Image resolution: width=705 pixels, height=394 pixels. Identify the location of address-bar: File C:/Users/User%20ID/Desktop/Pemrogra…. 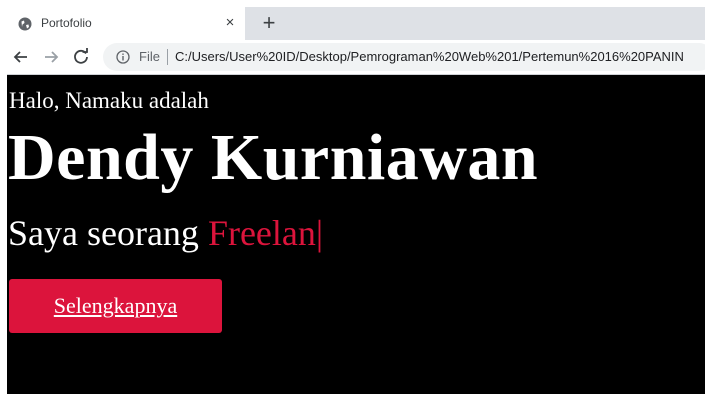
(404, 57).